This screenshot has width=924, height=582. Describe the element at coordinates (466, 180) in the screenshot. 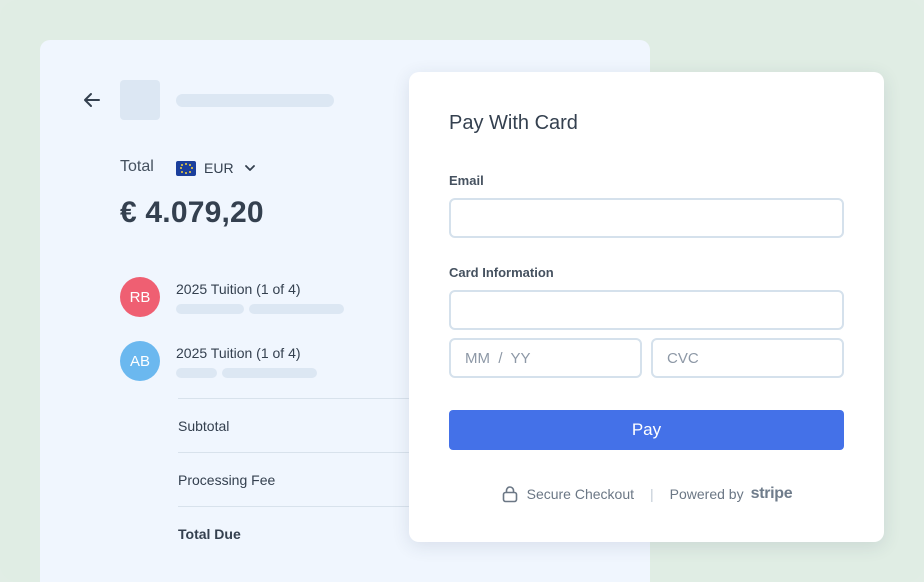

I see `email-label: Email` at that location.